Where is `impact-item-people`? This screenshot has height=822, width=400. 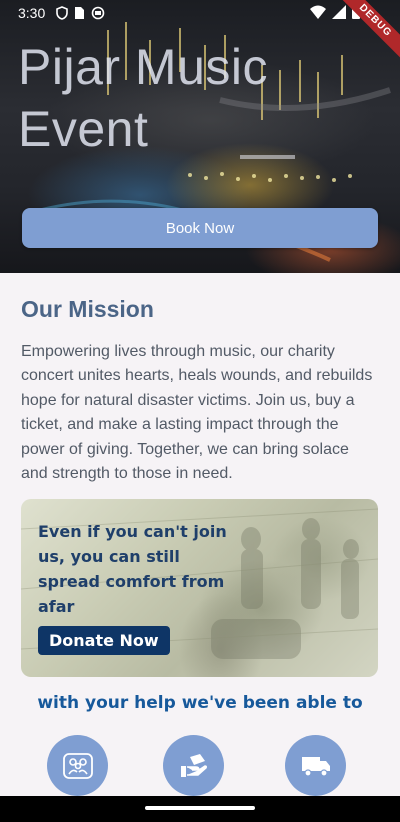
impact-item-people is located at coordinates (77, 765).